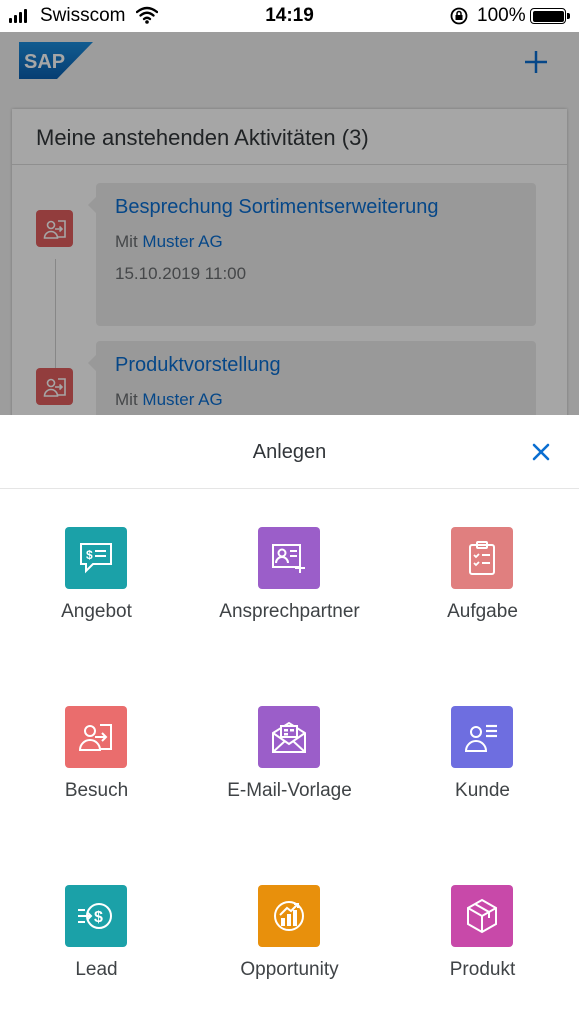 This screenshot has height=1030, width=579. I want to click on lead-icon: $, so click(96, 916).